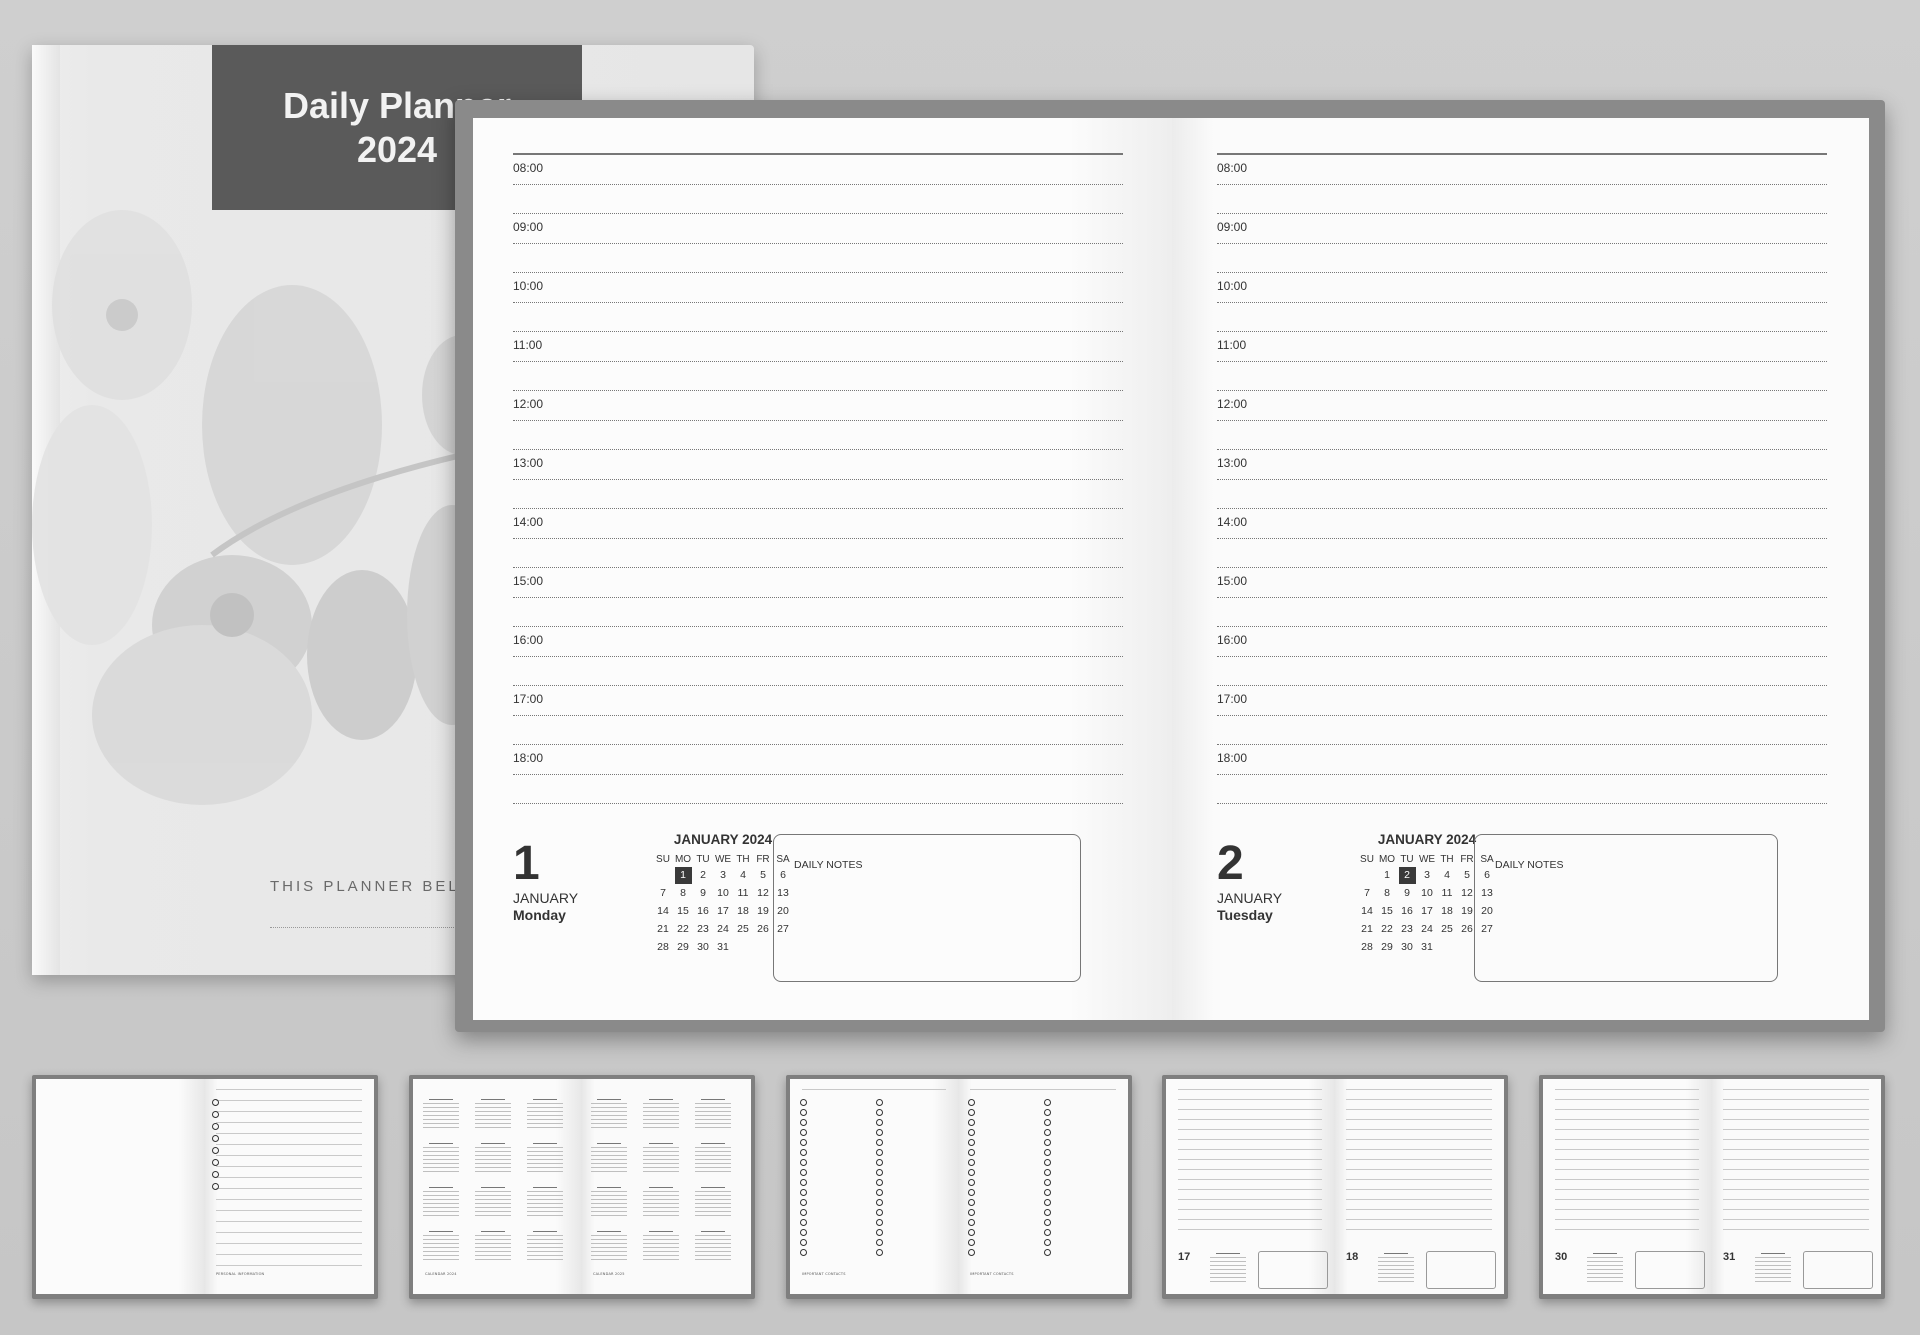 Image resolution: width=1920 pixels, height=1335 pixels. I want to click on thumbnail-days-30-31: 30 31, so click(1712, 1187).